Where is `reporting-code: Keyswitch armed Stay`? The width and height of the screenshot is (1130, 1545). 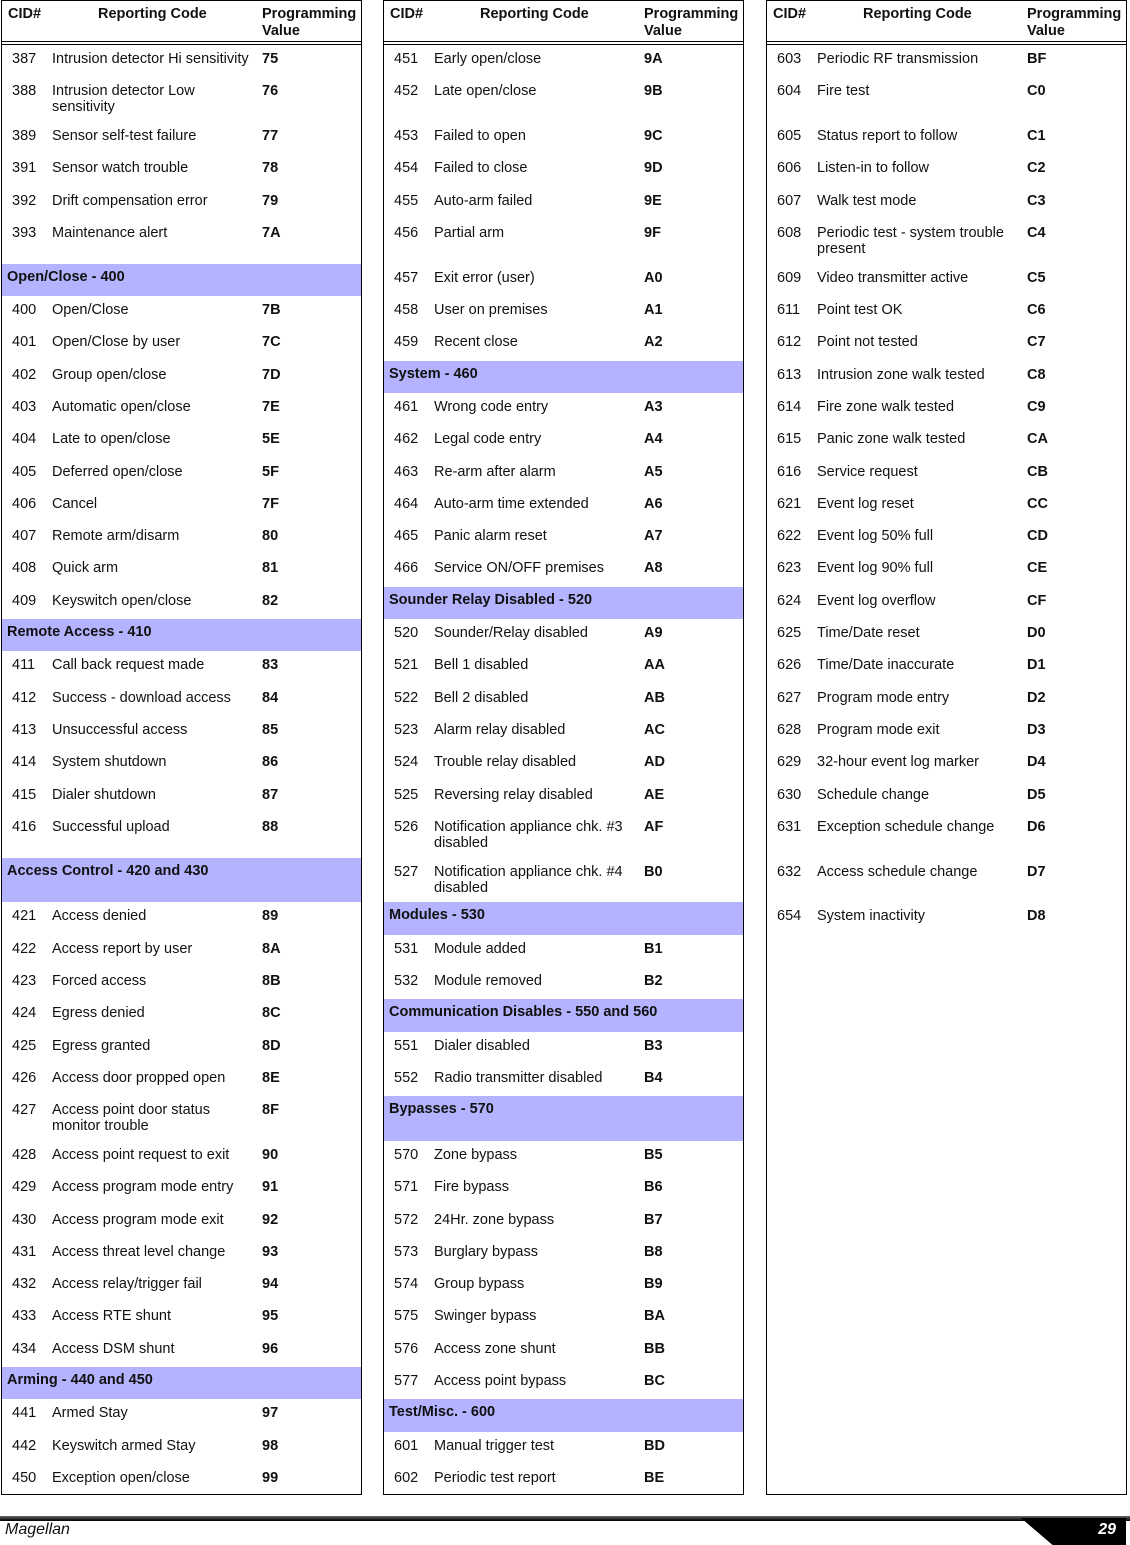
reporting-code: Keyswitch armed Stay is located at coordinates (124, 1445).